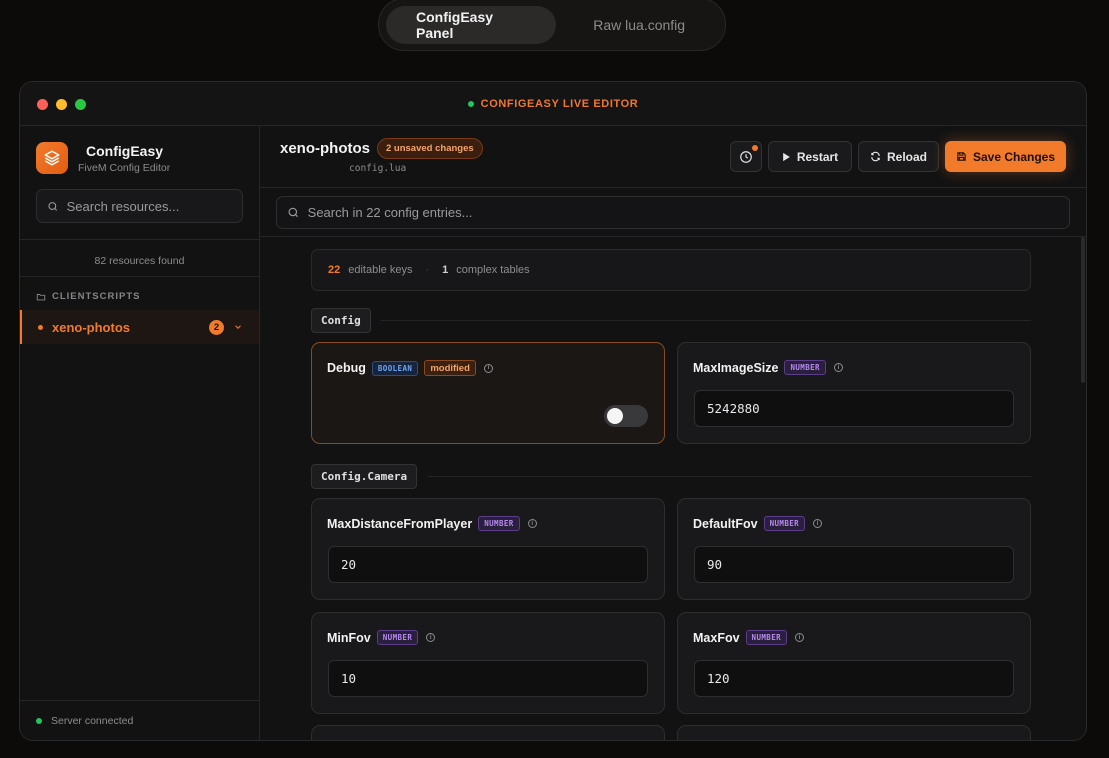 The image size is (1109, 758). I want to click on config-search, so click(673, 212).